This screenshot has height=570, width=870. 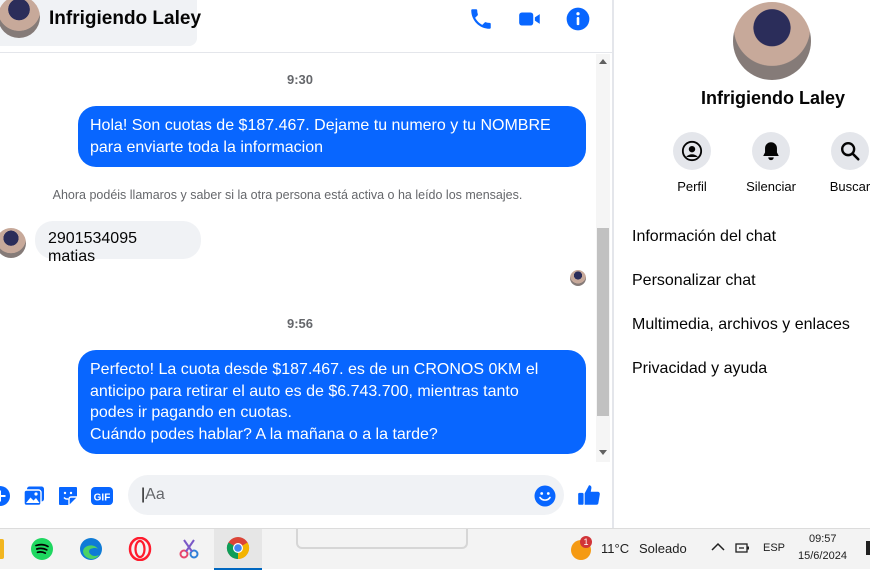 What do you see at coordinates (603, 61) in the screenshot?
I see `scroll-up-arrow-icon` at bounding box center [603, 61].